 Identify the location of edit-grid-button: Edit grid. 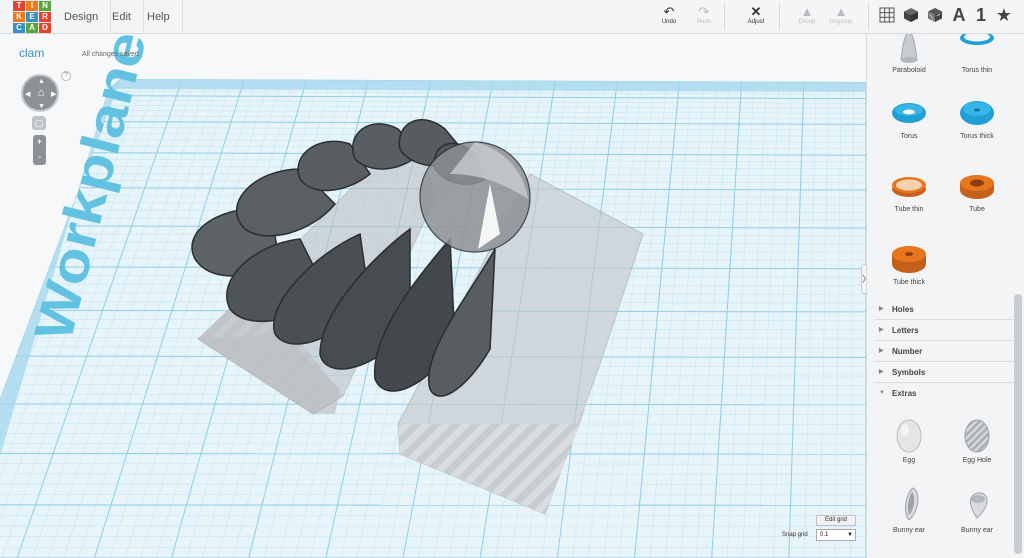
(836, 520).